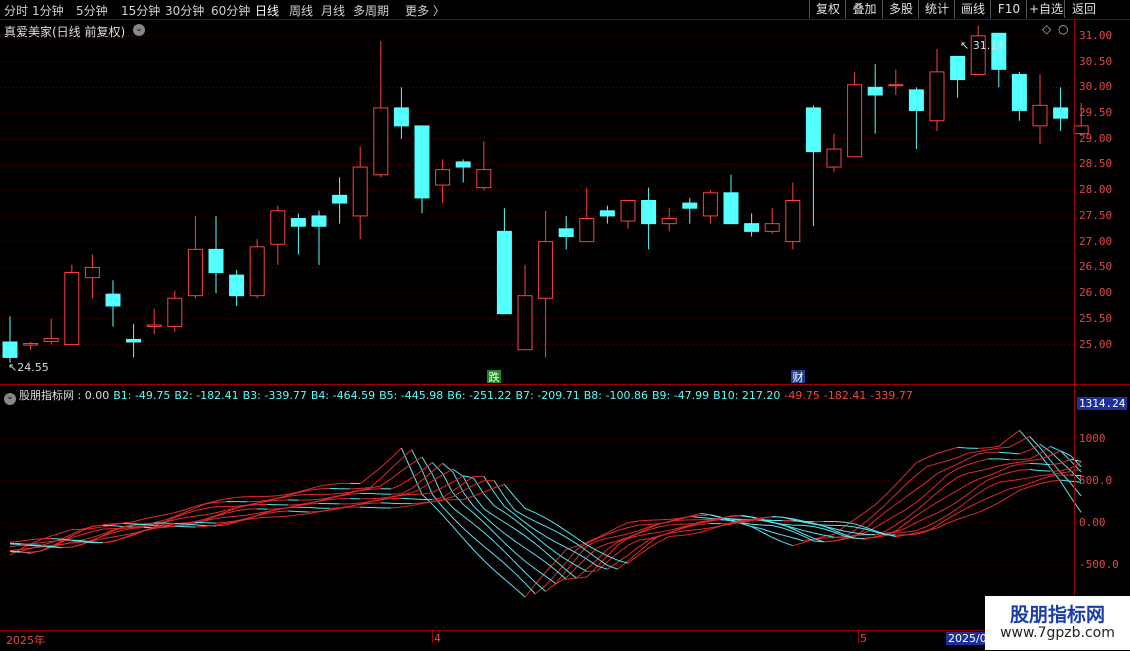 This screenshot has height=651, width=1130. I want to click on toolbar-btn-5: F10, so click(1008, 9).